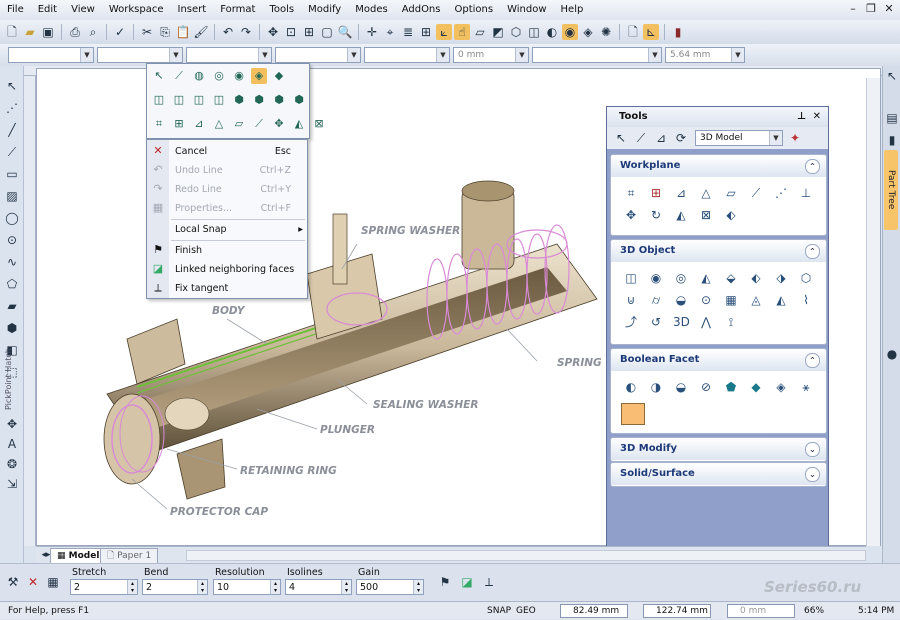 Image resolution: width=900 pixels, height=620 pixels. What do you see at coordinates (806, 387) in the screenshot?
I see `facet-4-icon: ⚹` at bounding box center [806, 387].